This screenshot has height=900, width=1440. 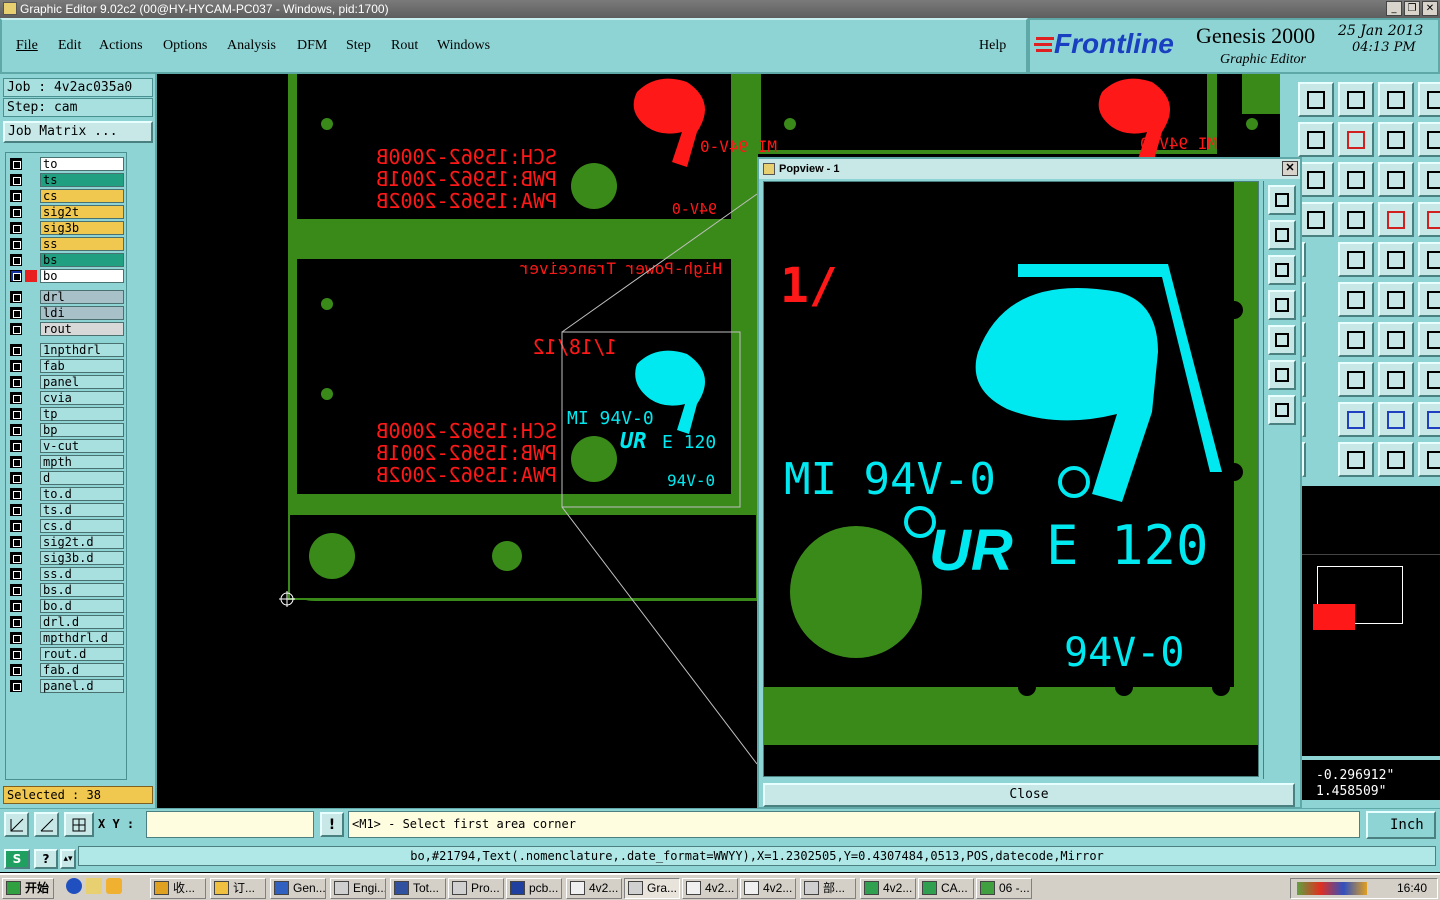 I want to click on popview-close-button: Close, so click(x=1029, y=795).